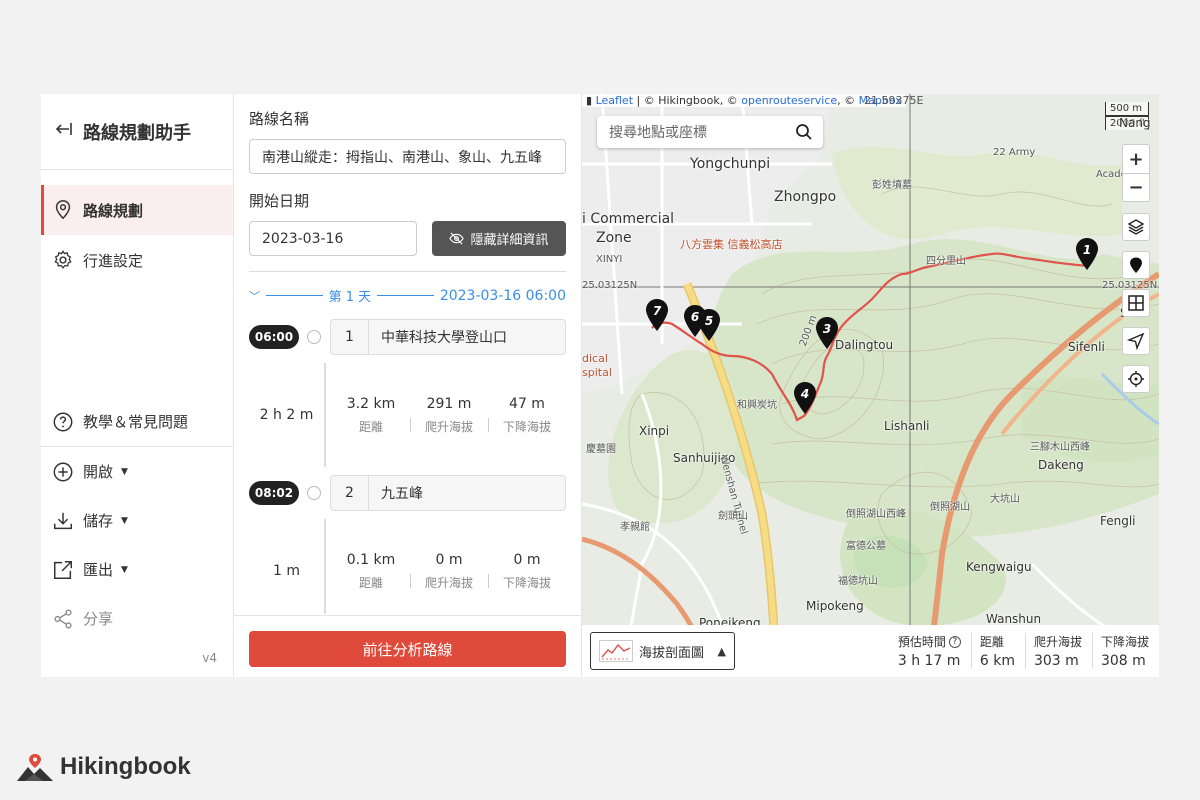 This screenshot has height=800, width=1200. What do you see at coordinates (279, 201) in the screenshot?
I see `start-date-label: 開始日期` at bounding box center [279, 201].